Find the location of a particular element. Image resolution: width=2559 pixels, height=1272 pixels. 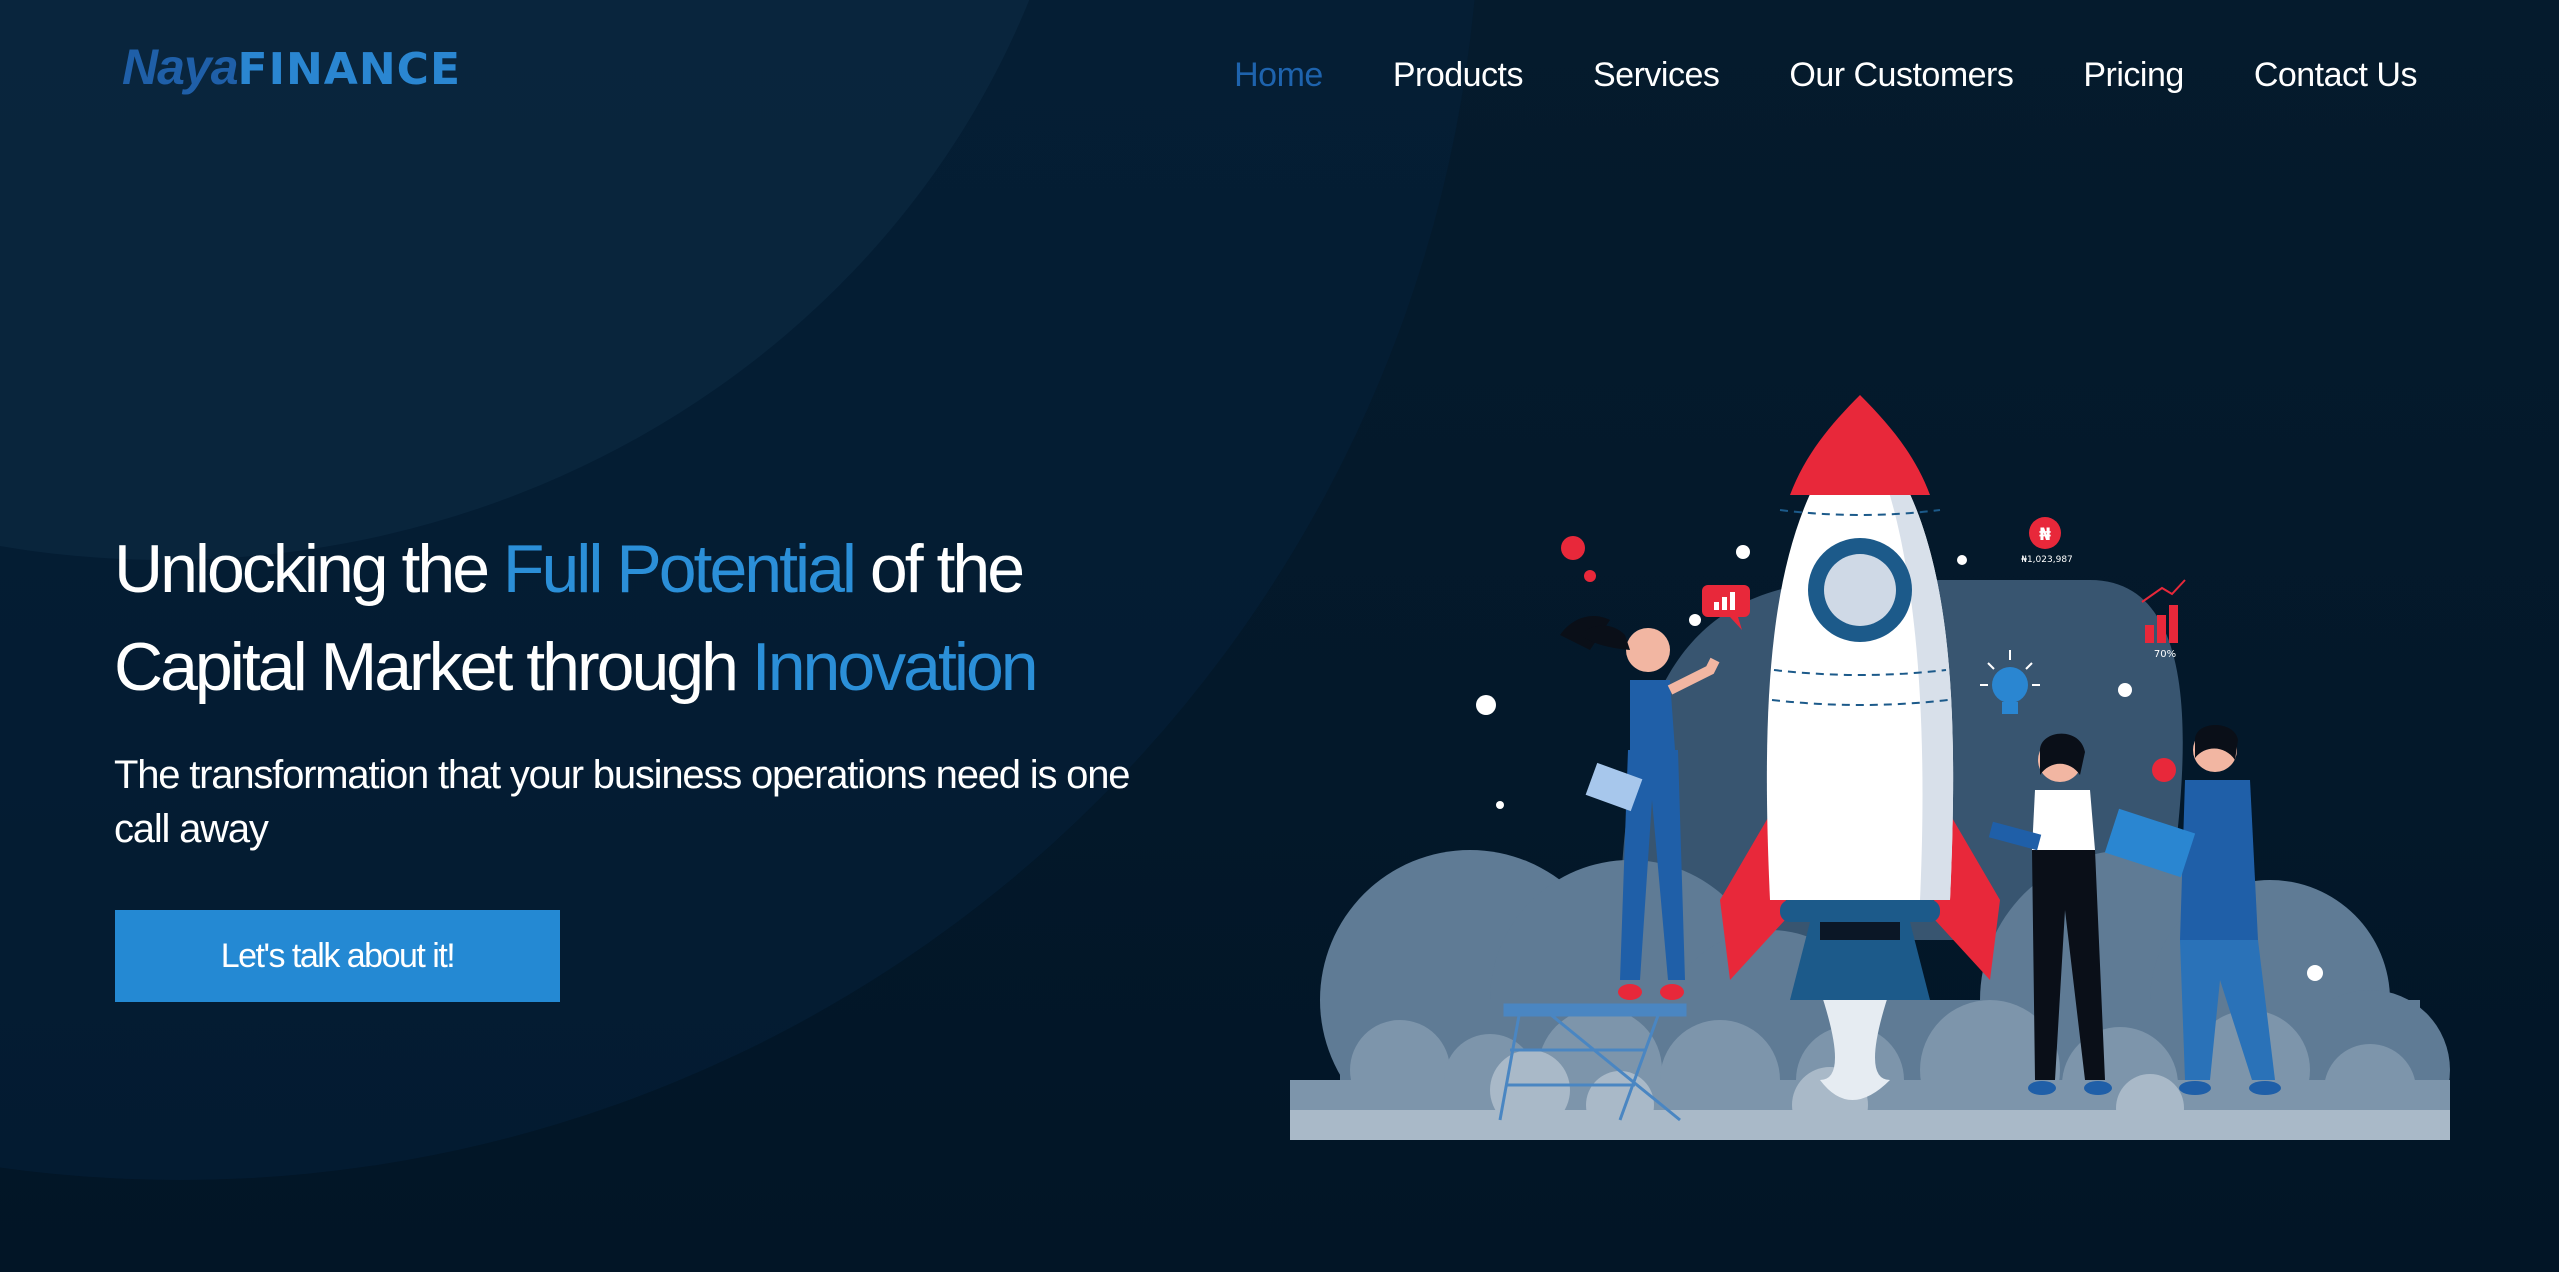

nav-services: Services is located at coordinates (1656, 75).